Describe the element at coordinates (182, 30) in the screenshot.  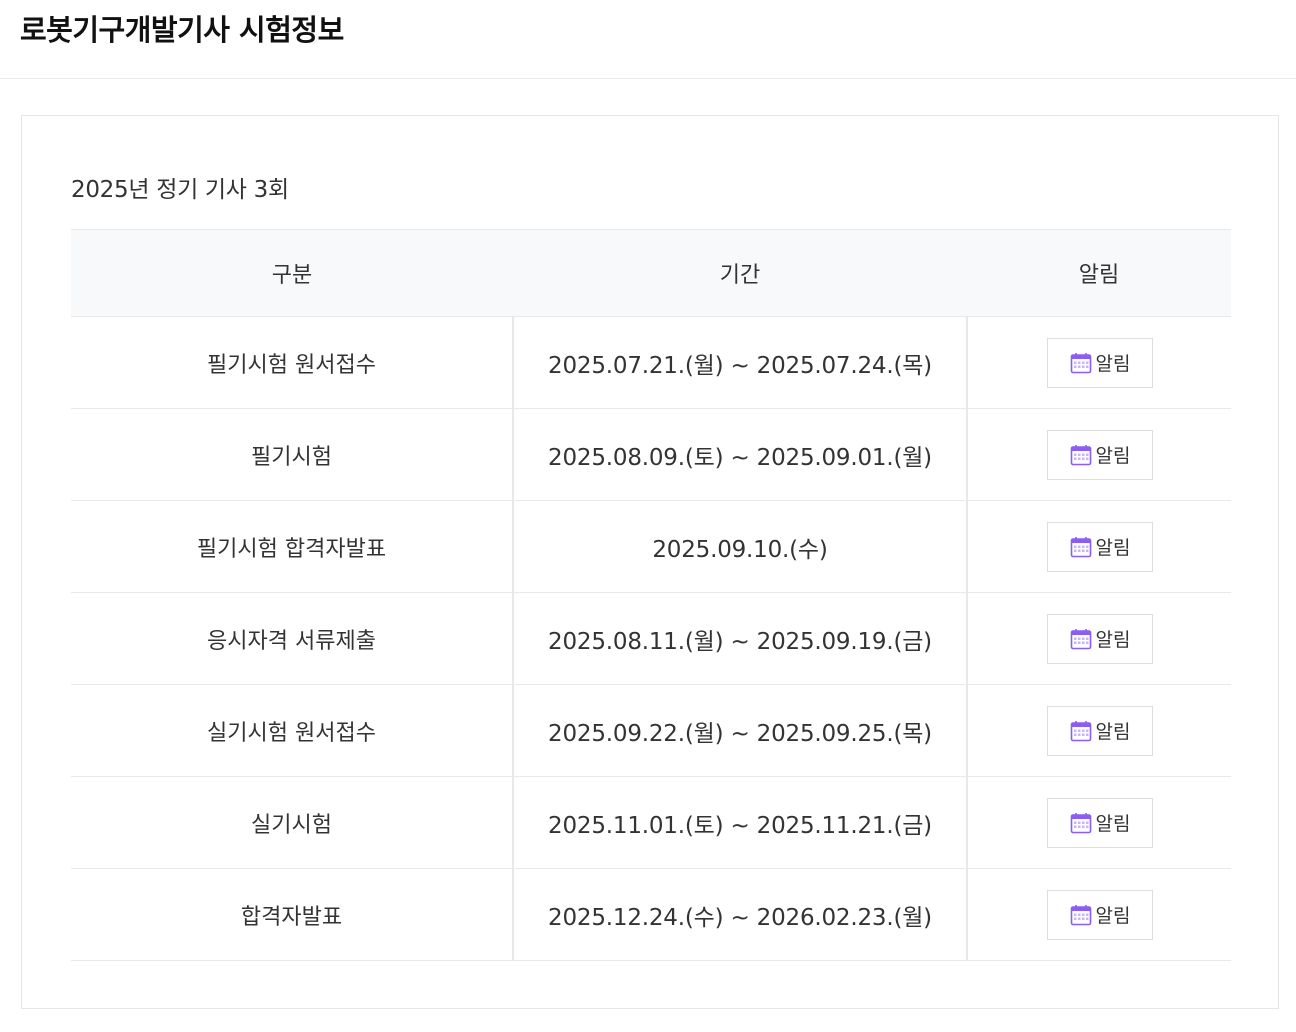
I see `page-title: 로봇기구개발기사 시험정보` at that location.